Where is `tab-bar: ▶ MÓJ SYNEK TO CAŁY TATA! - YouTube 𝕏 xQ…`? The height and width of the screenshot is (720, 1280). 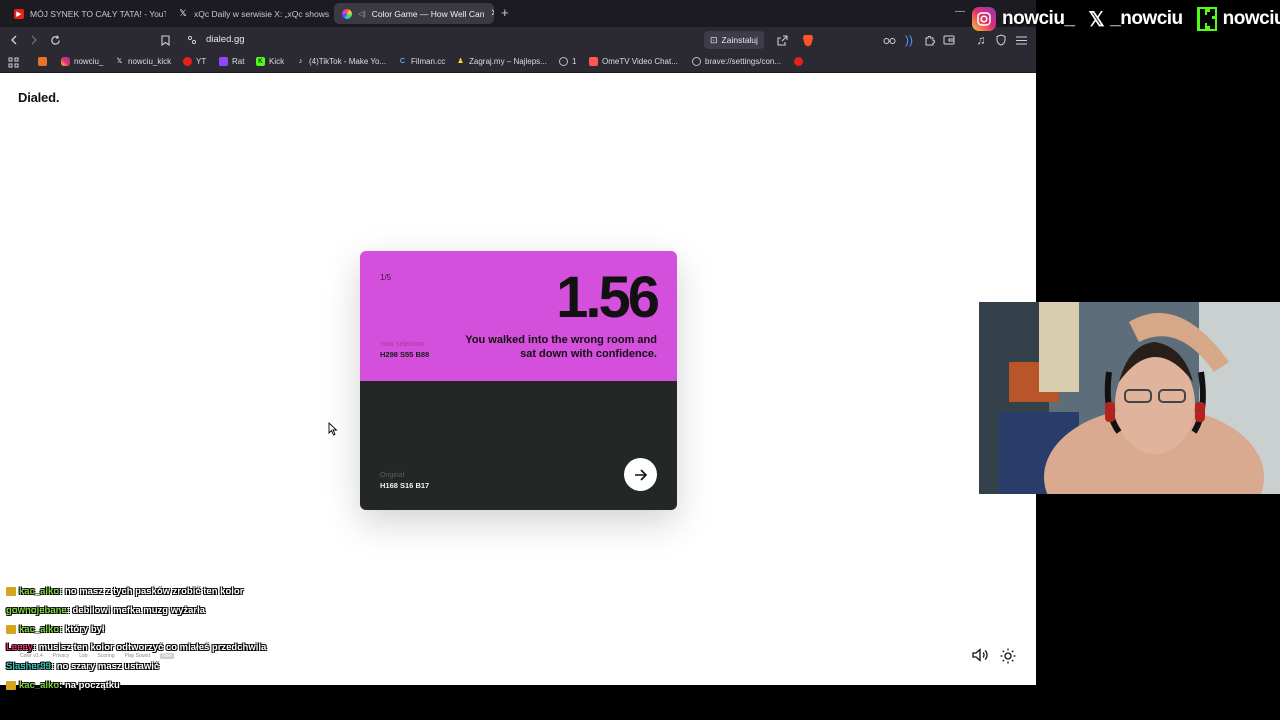
tab-bar: ▶ MÓJ SYNEK TO CAŁY TATA! - YouTube 𝕏 xQ… is located at coordinates (518, 13).